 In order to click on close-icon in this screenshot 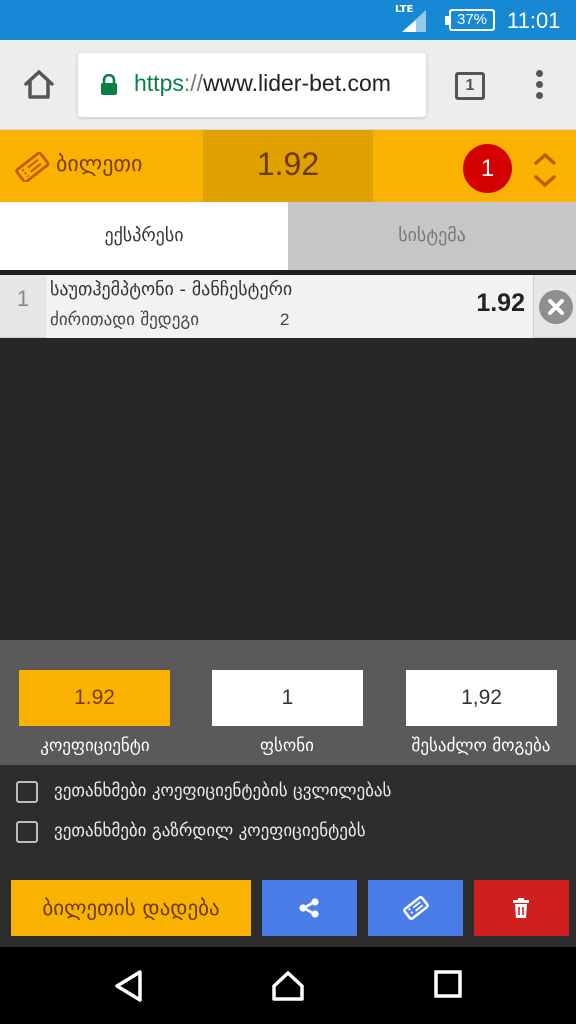, I will do `click(556, 307)`.